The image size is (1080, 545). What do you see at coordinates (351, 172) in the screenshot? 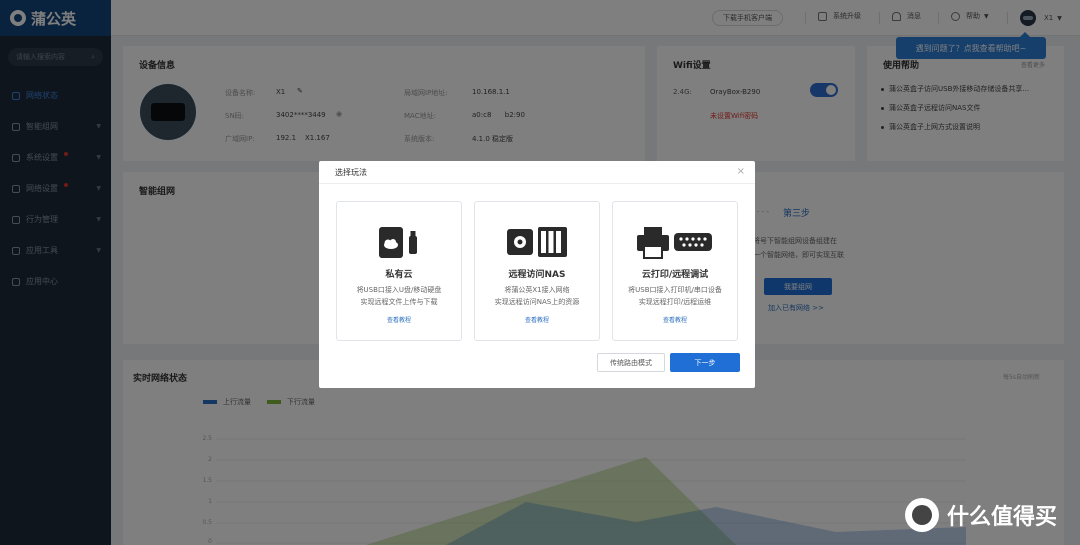
I see `dialog-title: 选择玩法` at bounding box center [351, 172].